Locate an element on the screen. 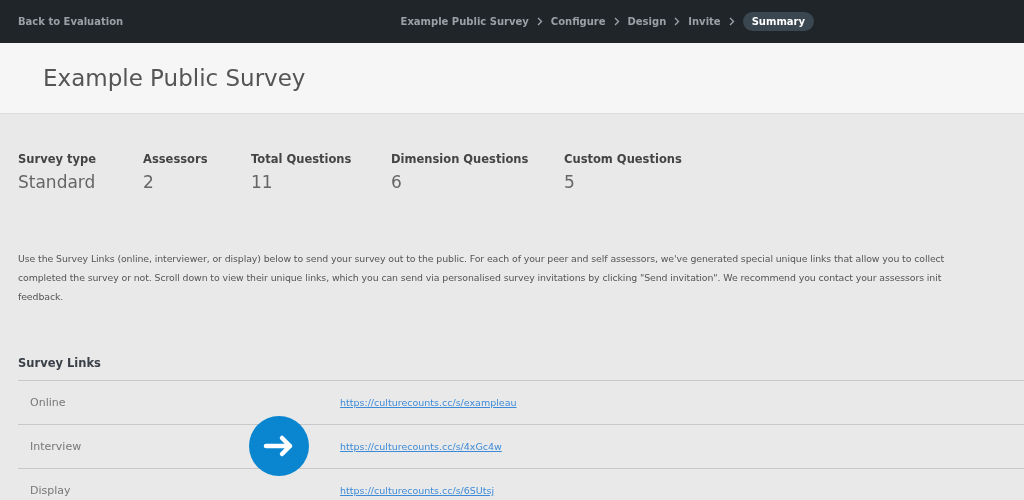 The image size is (1024, 500). stat-value: 6 is located at coordinates (397, 182).